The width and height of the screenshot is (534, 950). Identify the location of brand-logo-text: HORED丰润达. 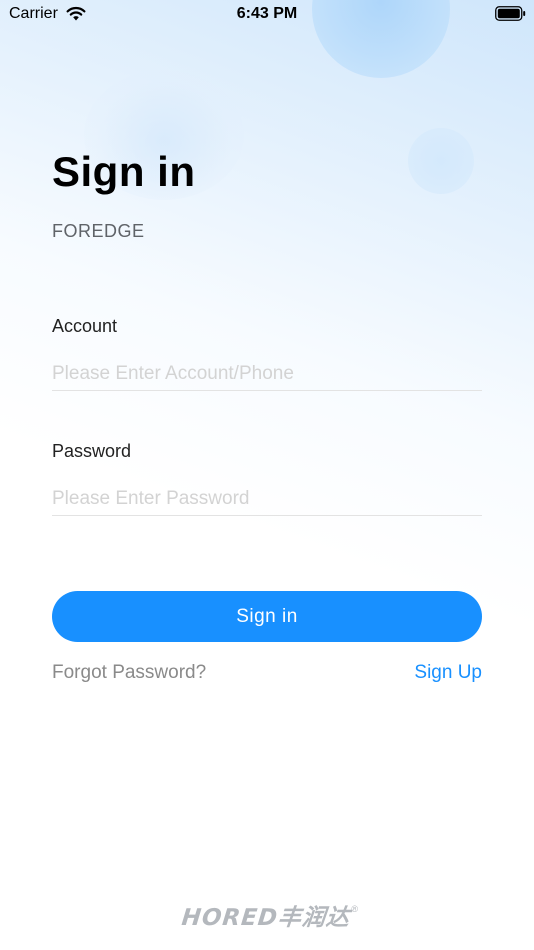
(266, 918).